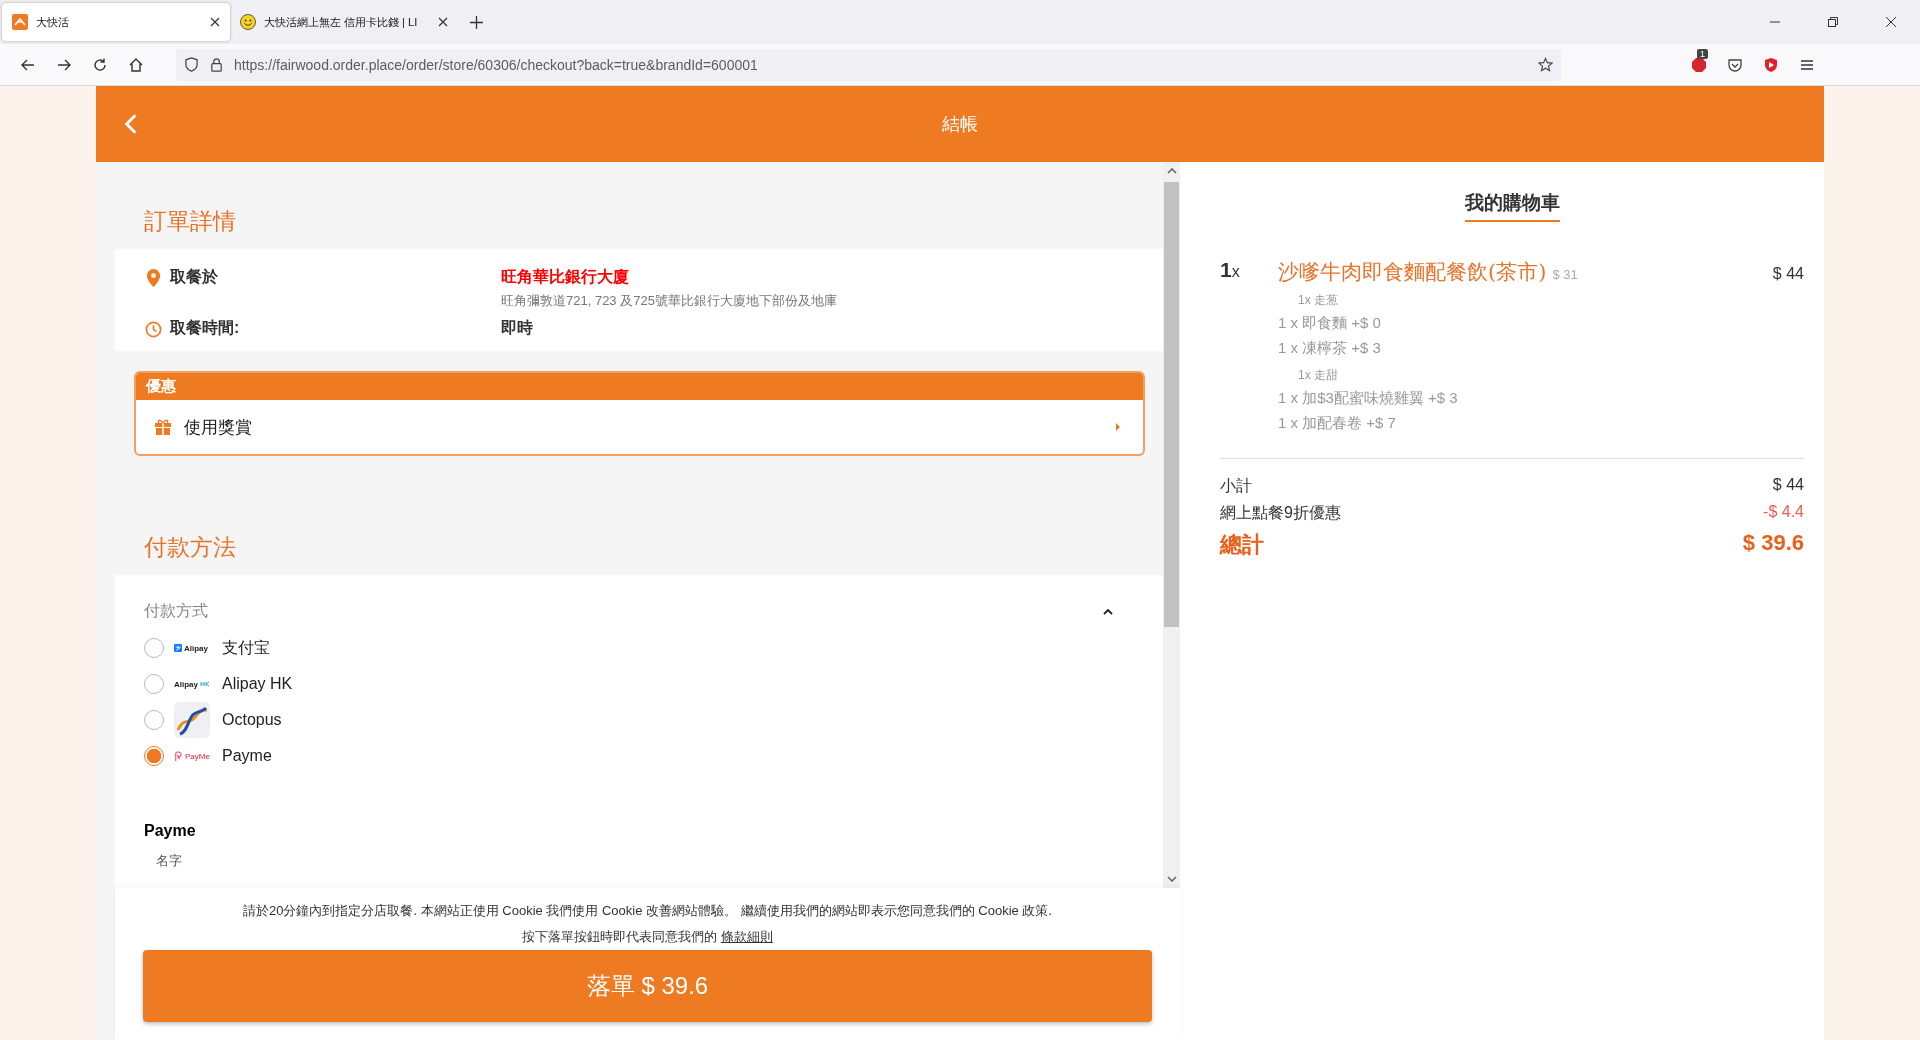 The image size is (1920, 1040). I want to click on pickup-time-label: 取餐時間:, so click(205, 328).